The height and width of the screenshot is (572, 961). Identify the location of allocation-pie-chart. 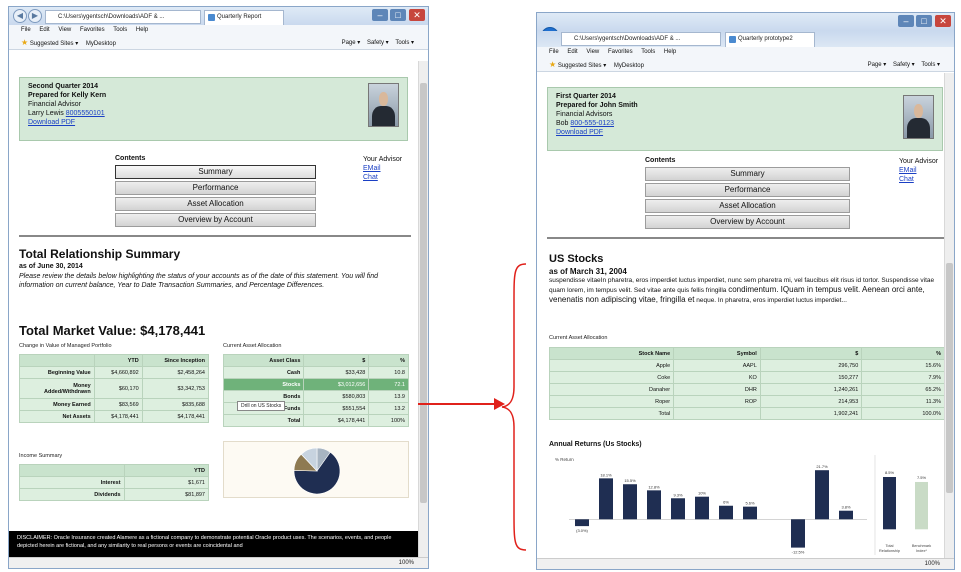
(317, 470).